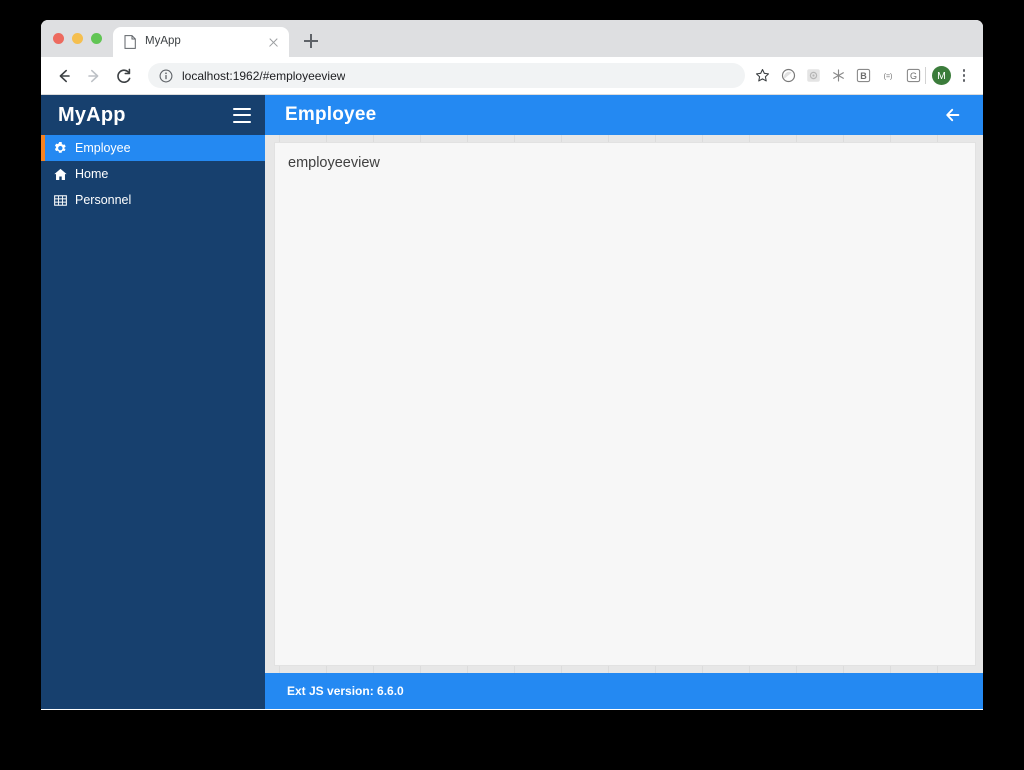 This screenshot has height=770, width=1024. I want to click on new-tab-button, so click(311, 41).